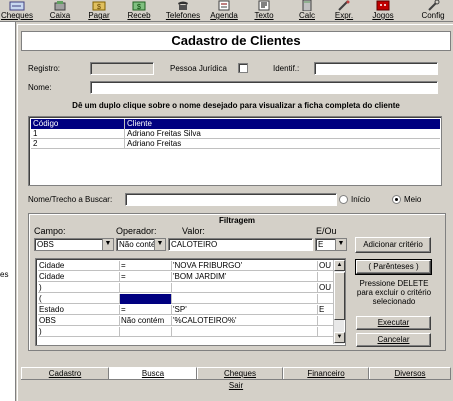  What do you see at coordinates (60, 6) in the screenshot?
I see `cash-register-icon` at bounding box center [60, 6].